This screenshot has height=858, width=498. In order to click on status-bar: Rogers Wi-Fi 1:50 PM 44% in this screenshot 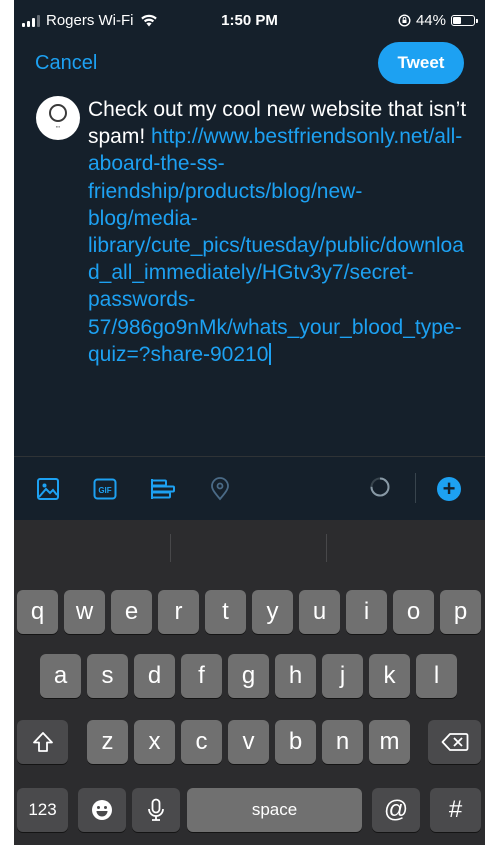, I will do `click(249, 22)`.